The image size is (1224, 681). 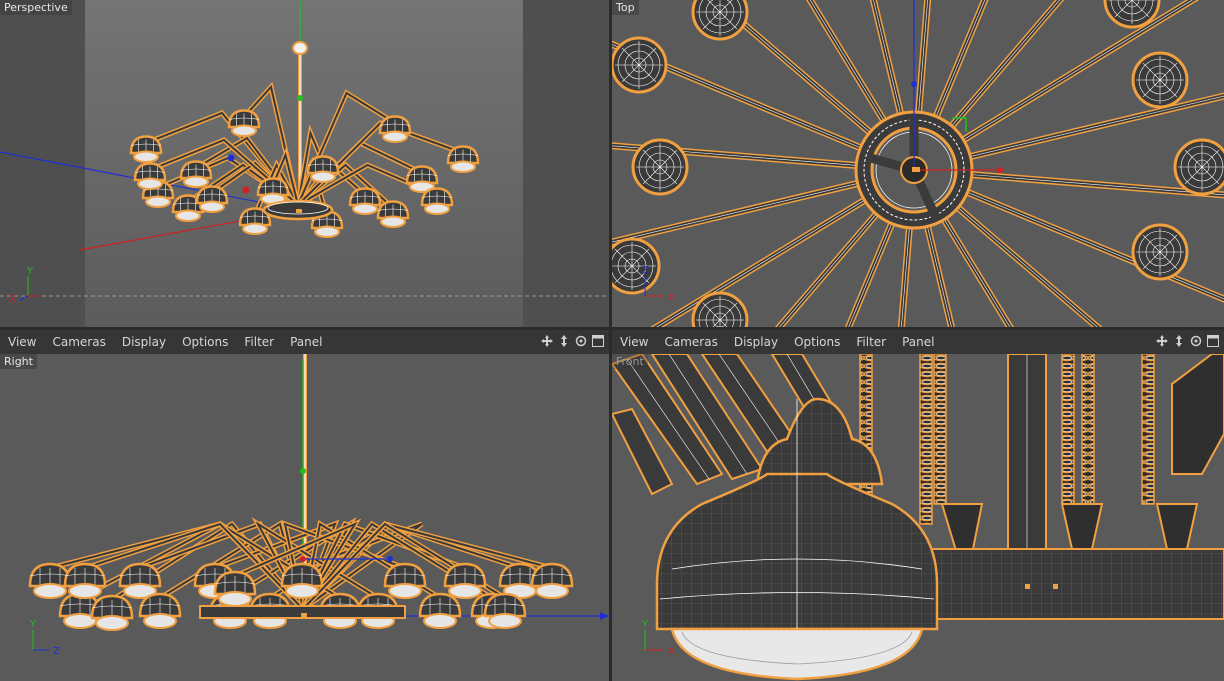 What do you see at coordinates (630, 361) in the screenshot?
I see `viewport-label-front: Front` at bounding box center [630, 361].